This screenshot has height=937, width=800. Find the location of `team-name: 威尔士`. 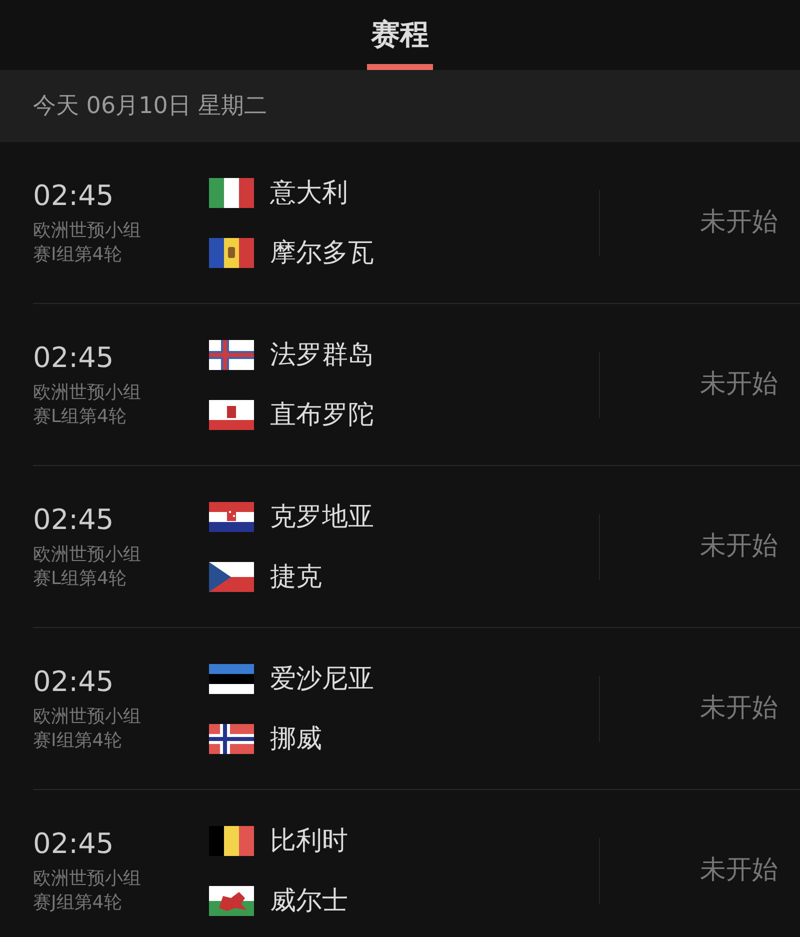

team-name: 威尔士 is located at coordinates (309, 900).